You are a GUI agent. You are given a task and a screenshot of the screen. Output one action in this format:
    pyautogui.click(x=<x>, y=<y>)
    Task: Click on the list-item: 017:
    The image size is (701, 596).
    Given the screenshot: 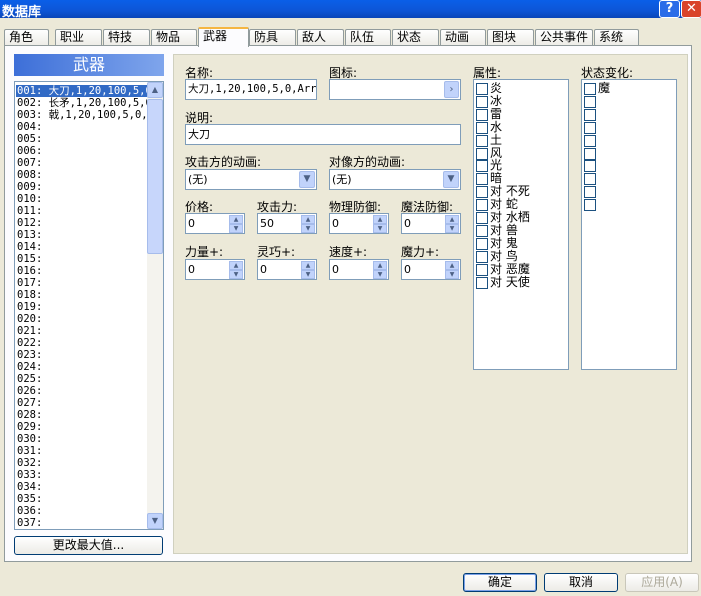 What is the action you would take?
    pyautogui.click(x=81, y=283)
    